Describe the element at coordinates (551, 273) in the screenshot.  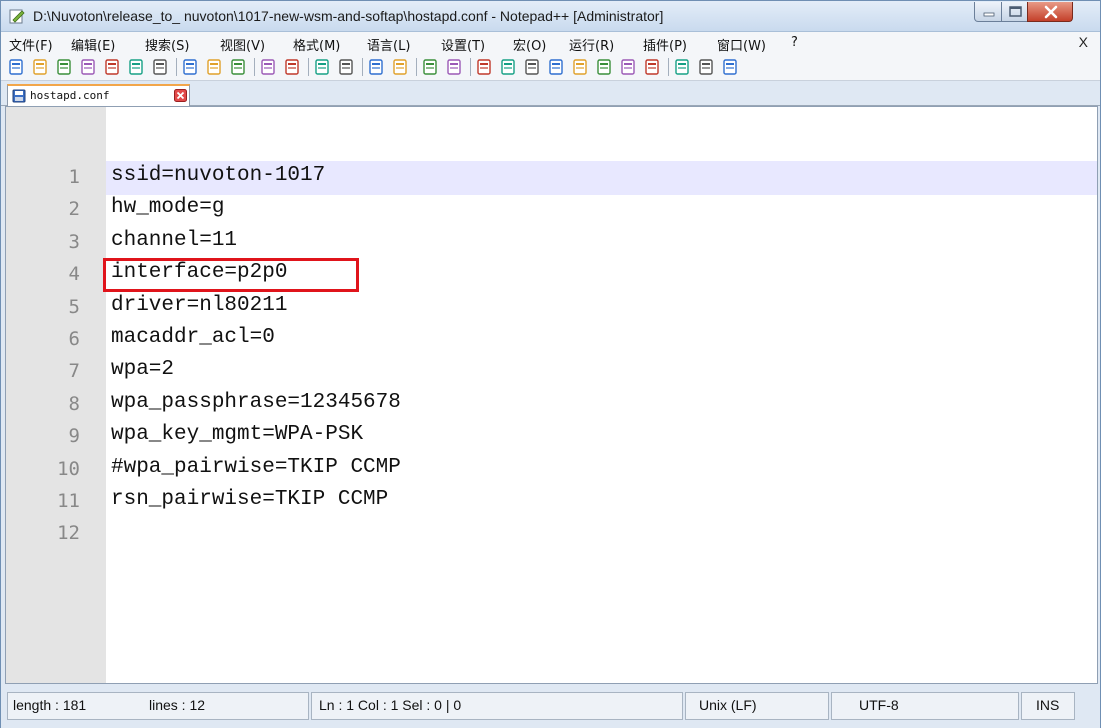
I see `code-line: 4 interface=p2p0` at that location.